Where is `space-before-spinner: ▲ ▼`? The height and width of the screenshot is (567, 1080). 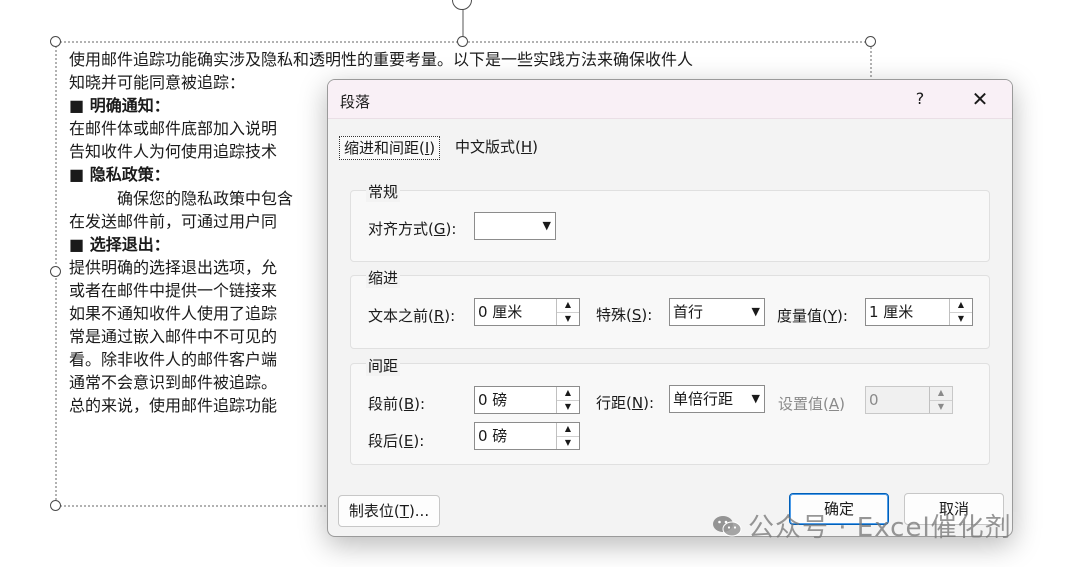 space-before-spinner: ▲ ▼ is located at coordinates (567, 400).